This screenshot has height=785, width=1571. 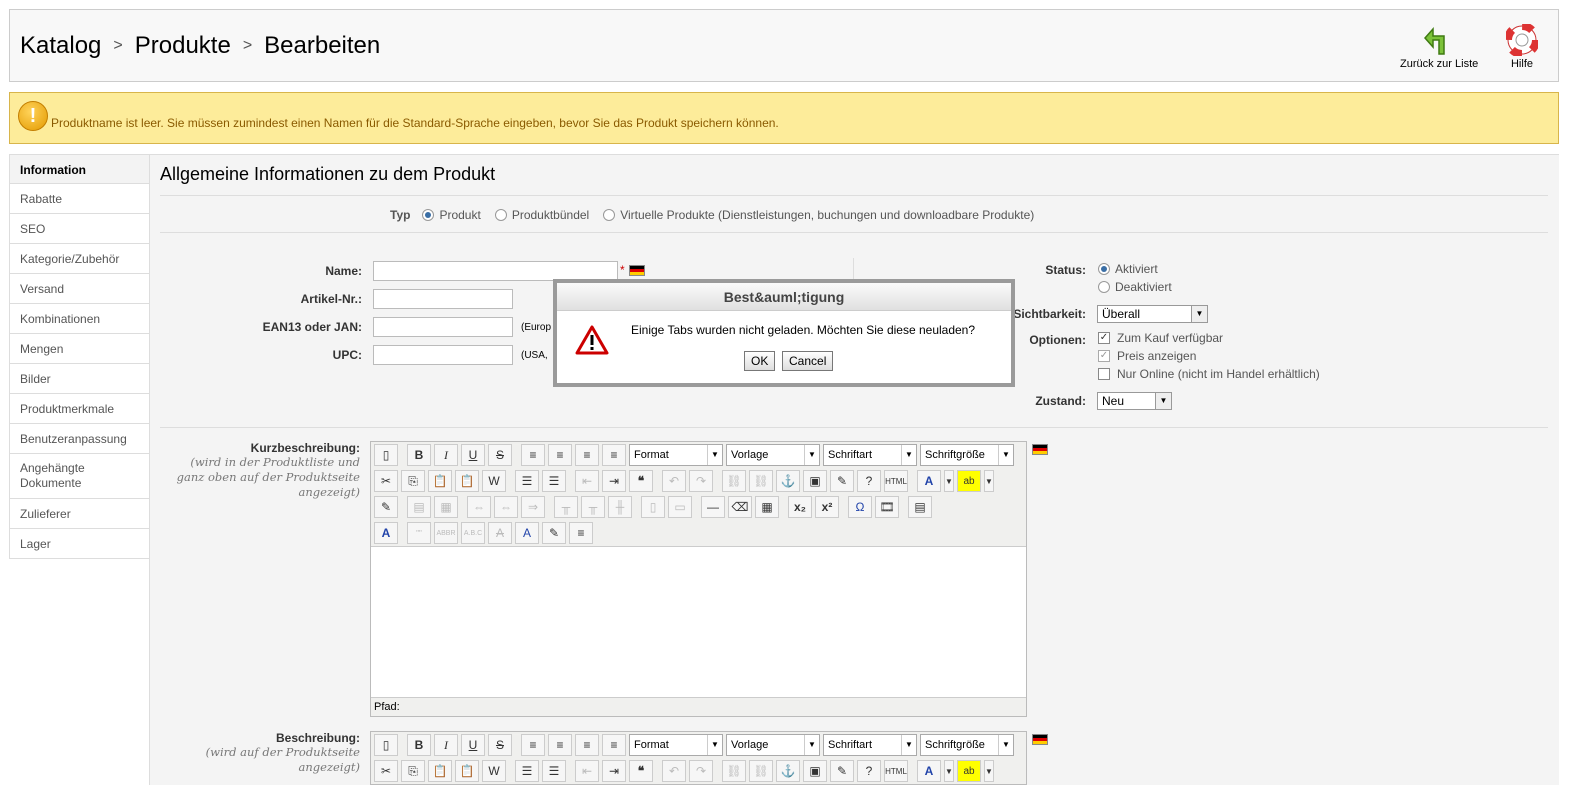 I want to click on outdent-icon: ⇤, so click(x=587, y=771).